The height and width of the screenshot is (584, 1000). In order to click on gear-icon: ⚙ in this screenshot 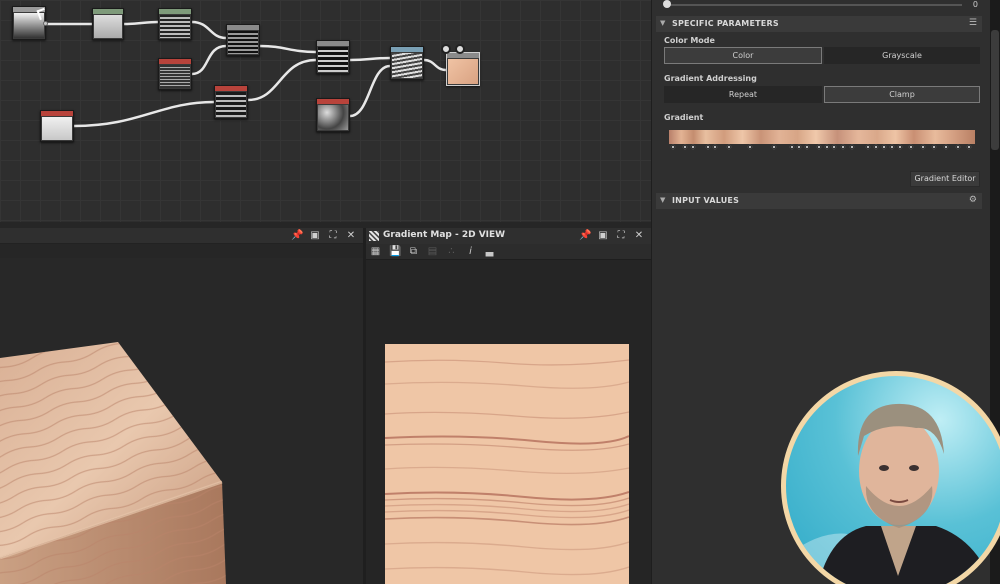, I will do `click(973, 200)`.